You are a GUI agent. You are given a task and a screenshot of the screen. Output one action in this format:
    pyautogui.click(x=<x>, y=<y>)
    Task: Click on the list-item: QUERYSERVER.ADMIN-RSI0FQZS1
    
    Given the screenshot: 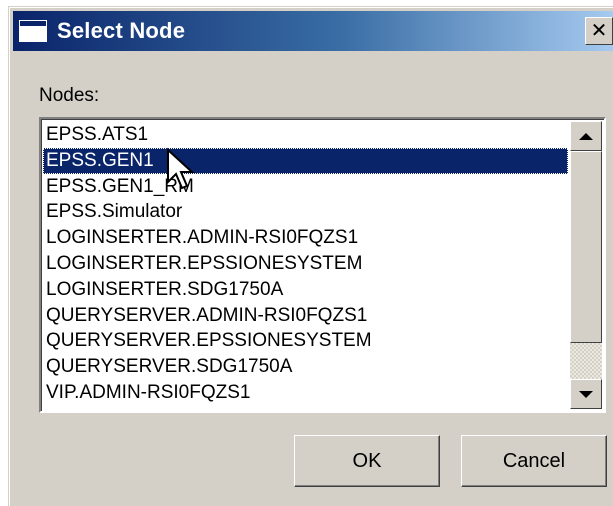 What is the action you would take?
    pyautogui.click(x=305, y=316)
    